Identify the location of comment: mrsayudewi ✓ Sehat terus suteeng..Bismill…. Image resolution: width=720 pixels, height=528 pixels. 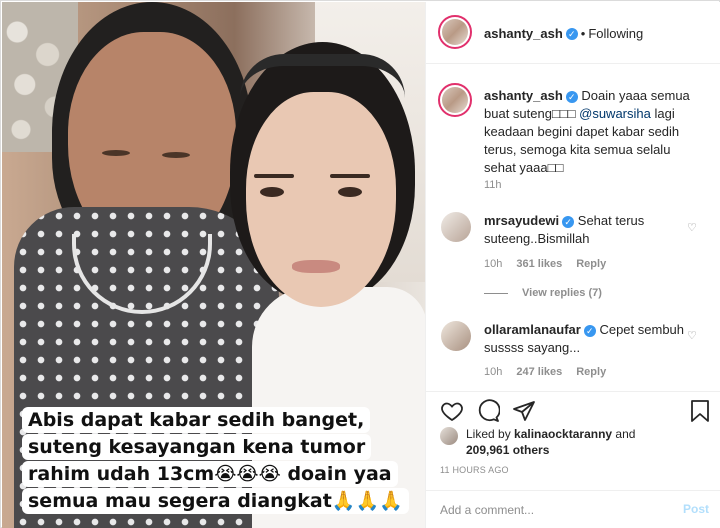
(584, 230).